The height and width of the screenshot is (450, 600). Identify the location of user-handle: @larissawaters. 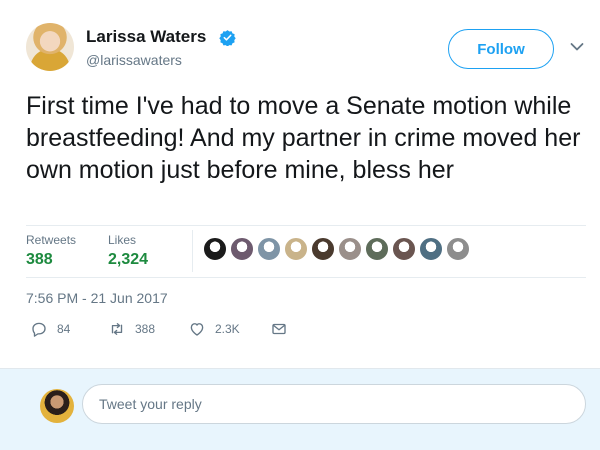
(134, 60).